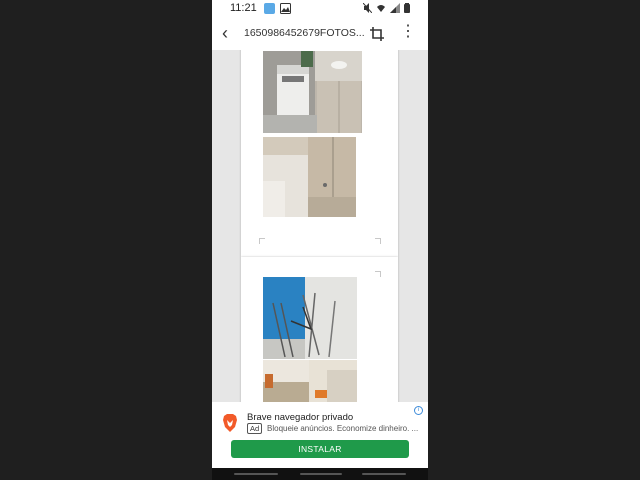 The image size is (640, 480). Describe the element at coordinates (285, 8) in the screenshot. I see `gallery-icon` at that location.